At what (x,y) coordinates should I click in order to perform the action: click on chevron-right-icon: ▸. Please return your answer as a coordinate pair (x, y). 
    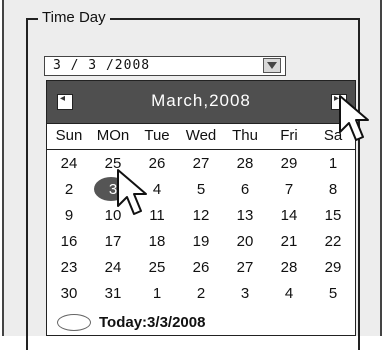
    Looking at the image, I should click on (337, 98).